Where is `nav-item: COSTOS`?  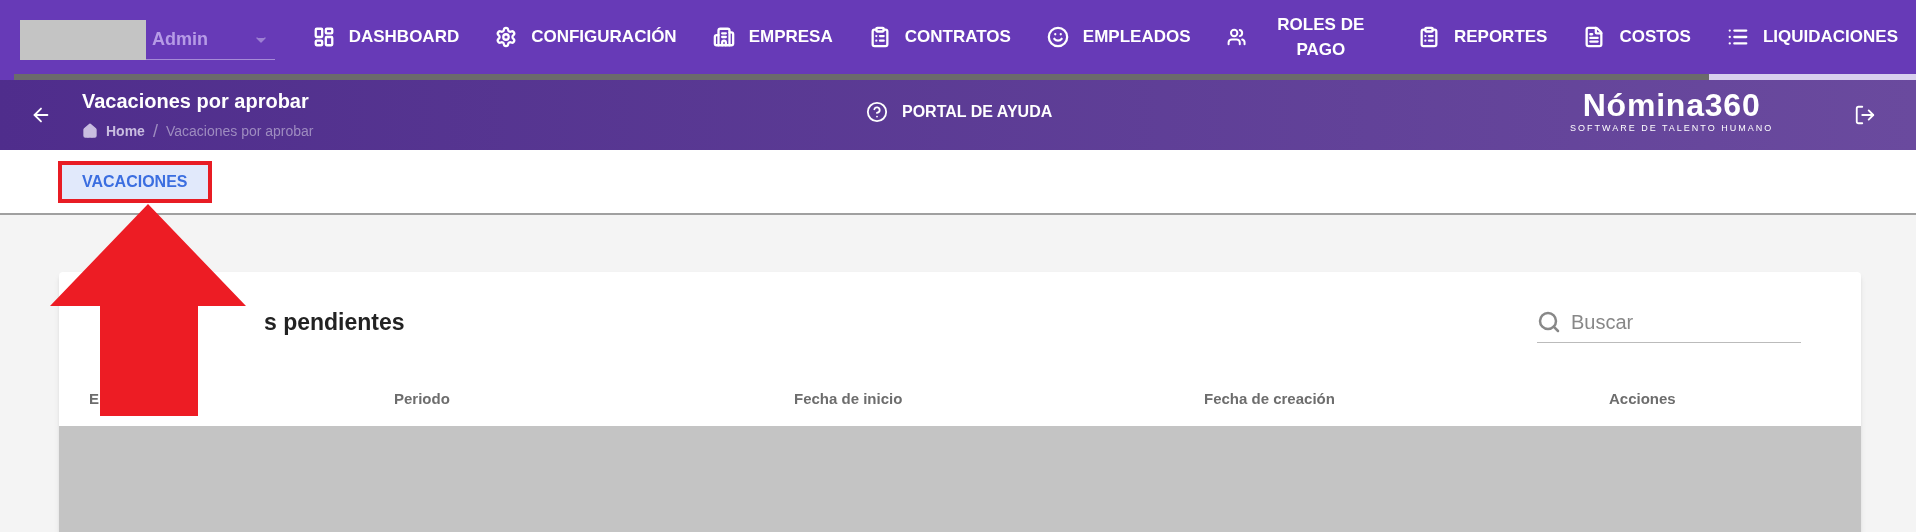
nav-item: COSTOS is located at coordinates (1637, 37).